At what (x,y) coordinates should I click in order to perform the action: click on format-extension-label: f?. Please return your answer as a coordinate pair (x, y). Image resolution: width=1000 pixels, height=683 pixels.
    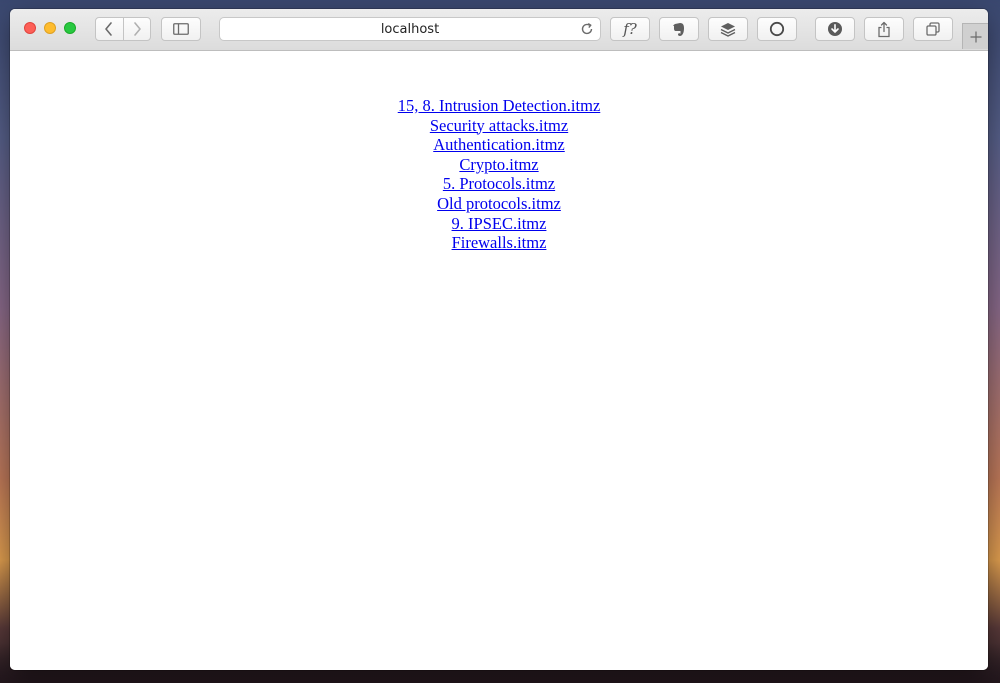
    Looking at the image, I should click on (630, 29).